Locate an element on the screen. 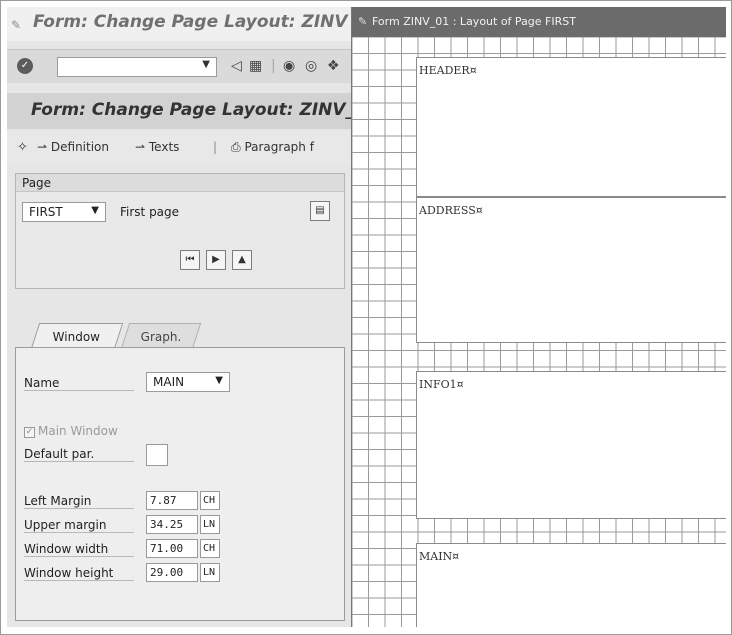 Image resolution: width=732 pixels, height=635 pixels. save-icon: ▦ is located at coordinates (255, 66).